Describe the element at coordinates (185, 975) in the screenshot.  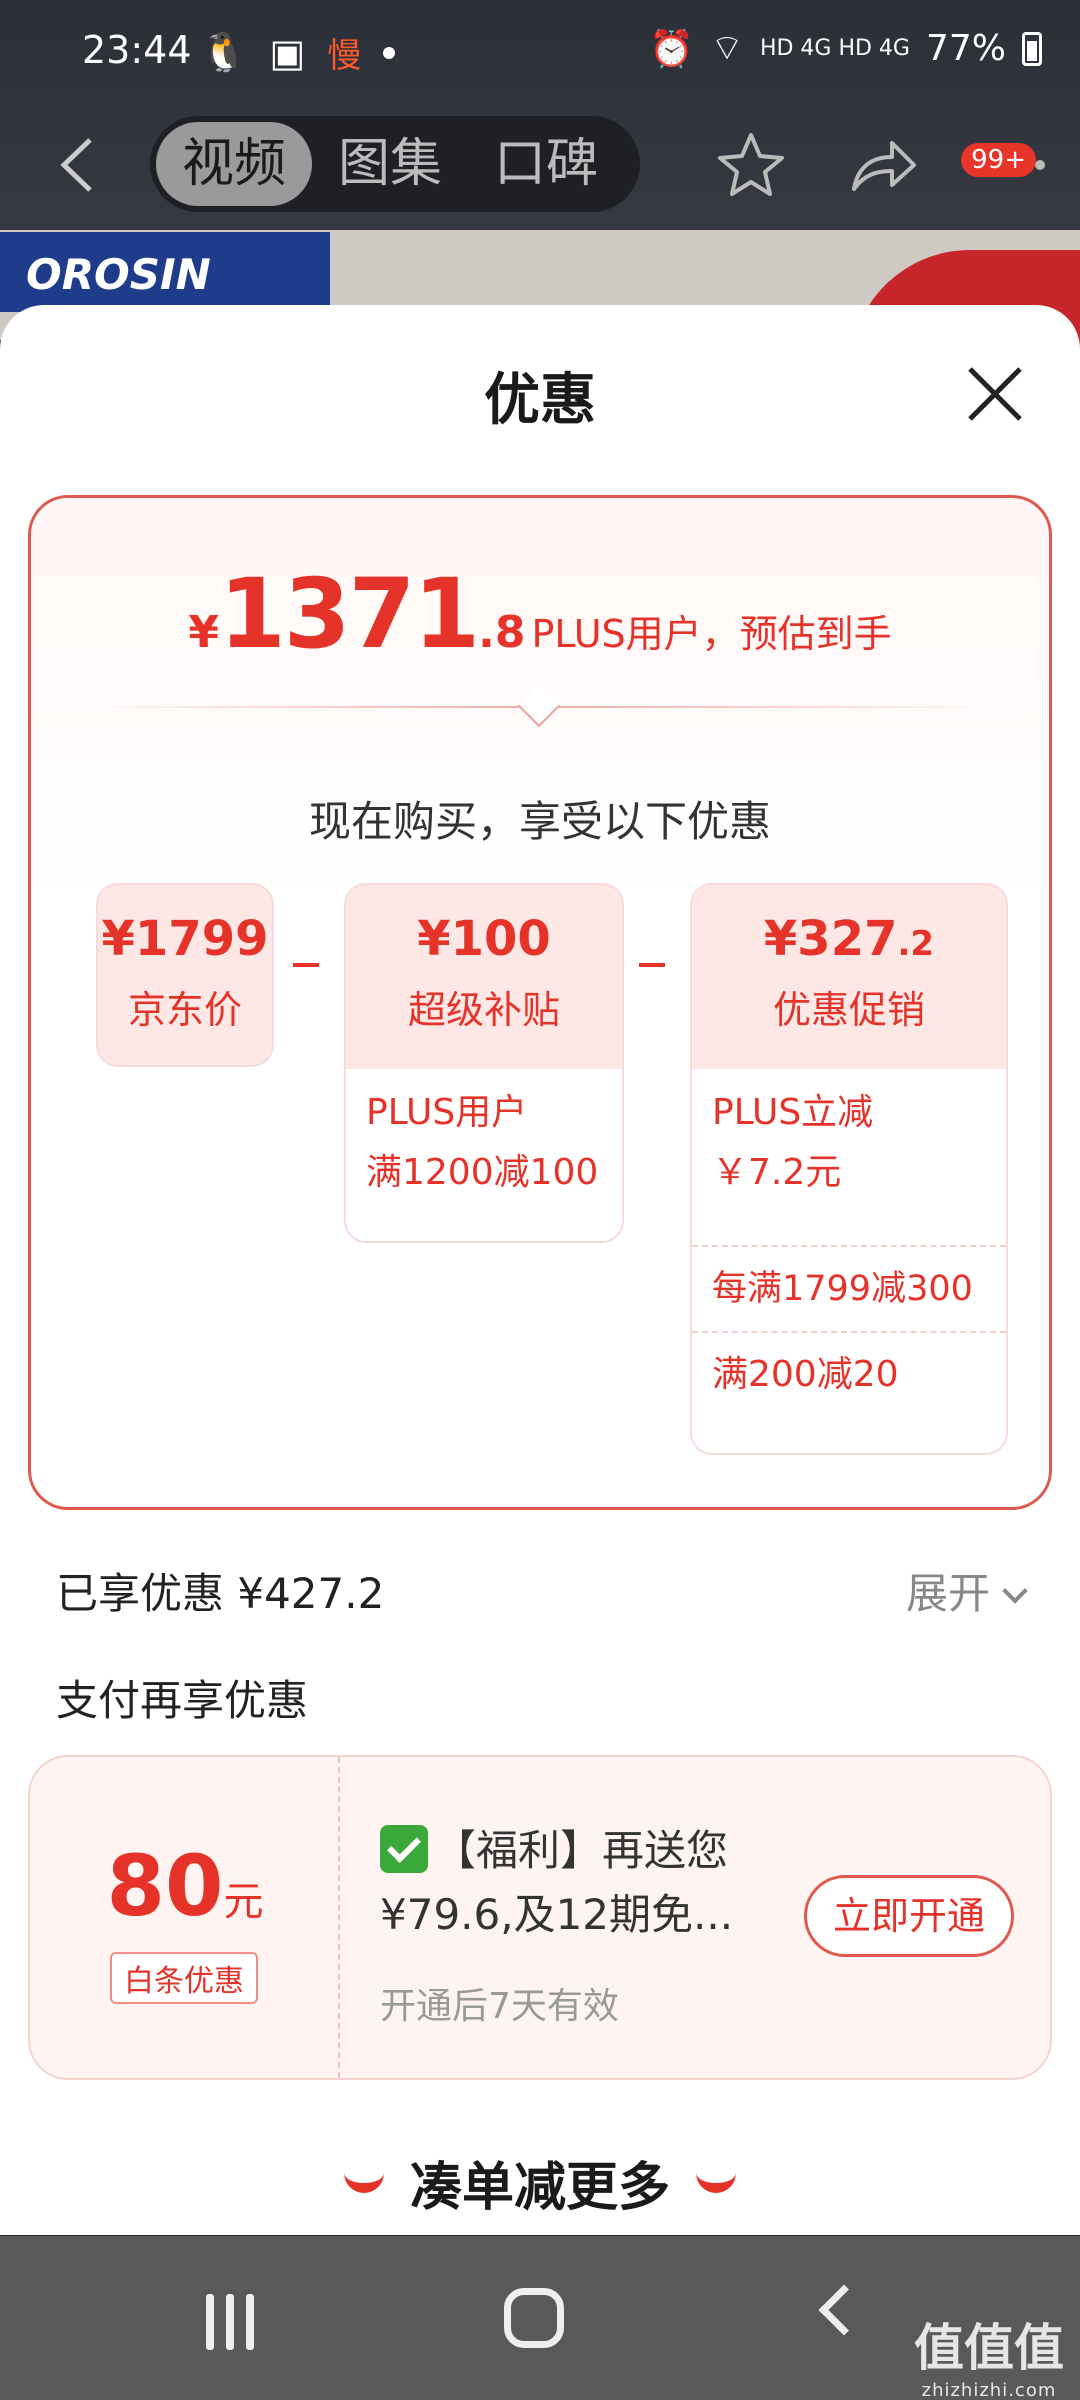
I see `base-price-box: ¥1799 京东价` at that location.